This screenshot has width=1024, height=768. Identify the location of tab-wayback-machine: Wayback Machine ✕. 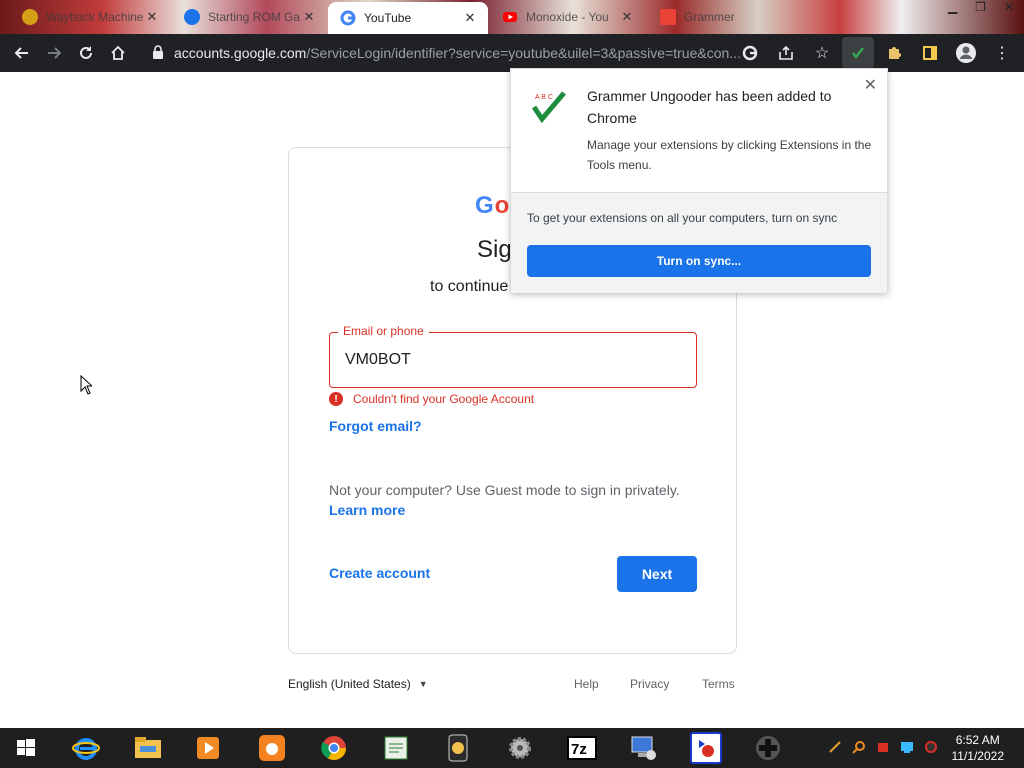
(90, 17).